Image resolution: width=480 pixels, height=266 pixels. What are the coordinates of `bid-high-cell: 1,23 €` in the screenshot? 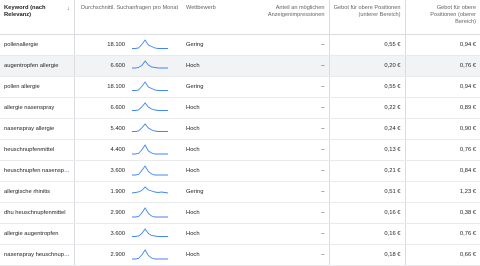 It's located at (442, 192).